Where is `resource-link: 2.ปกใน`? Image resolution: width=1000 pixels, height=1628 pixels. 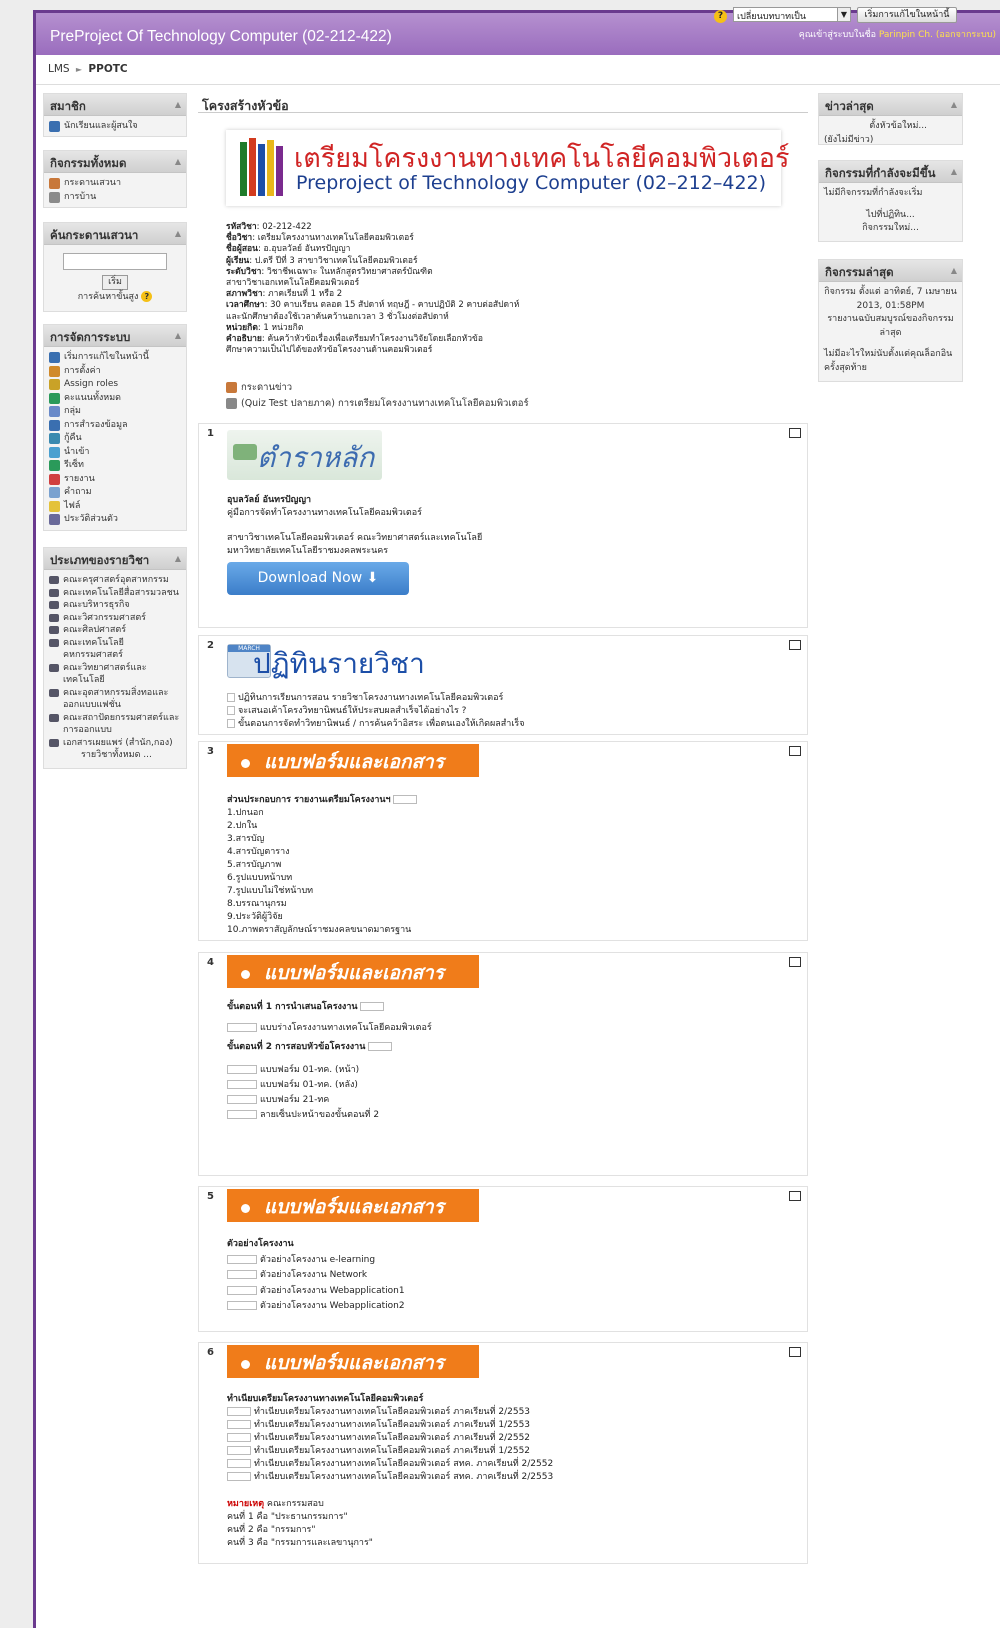
resource-link: 2.ปกใน is located at coordinates (323, 826).